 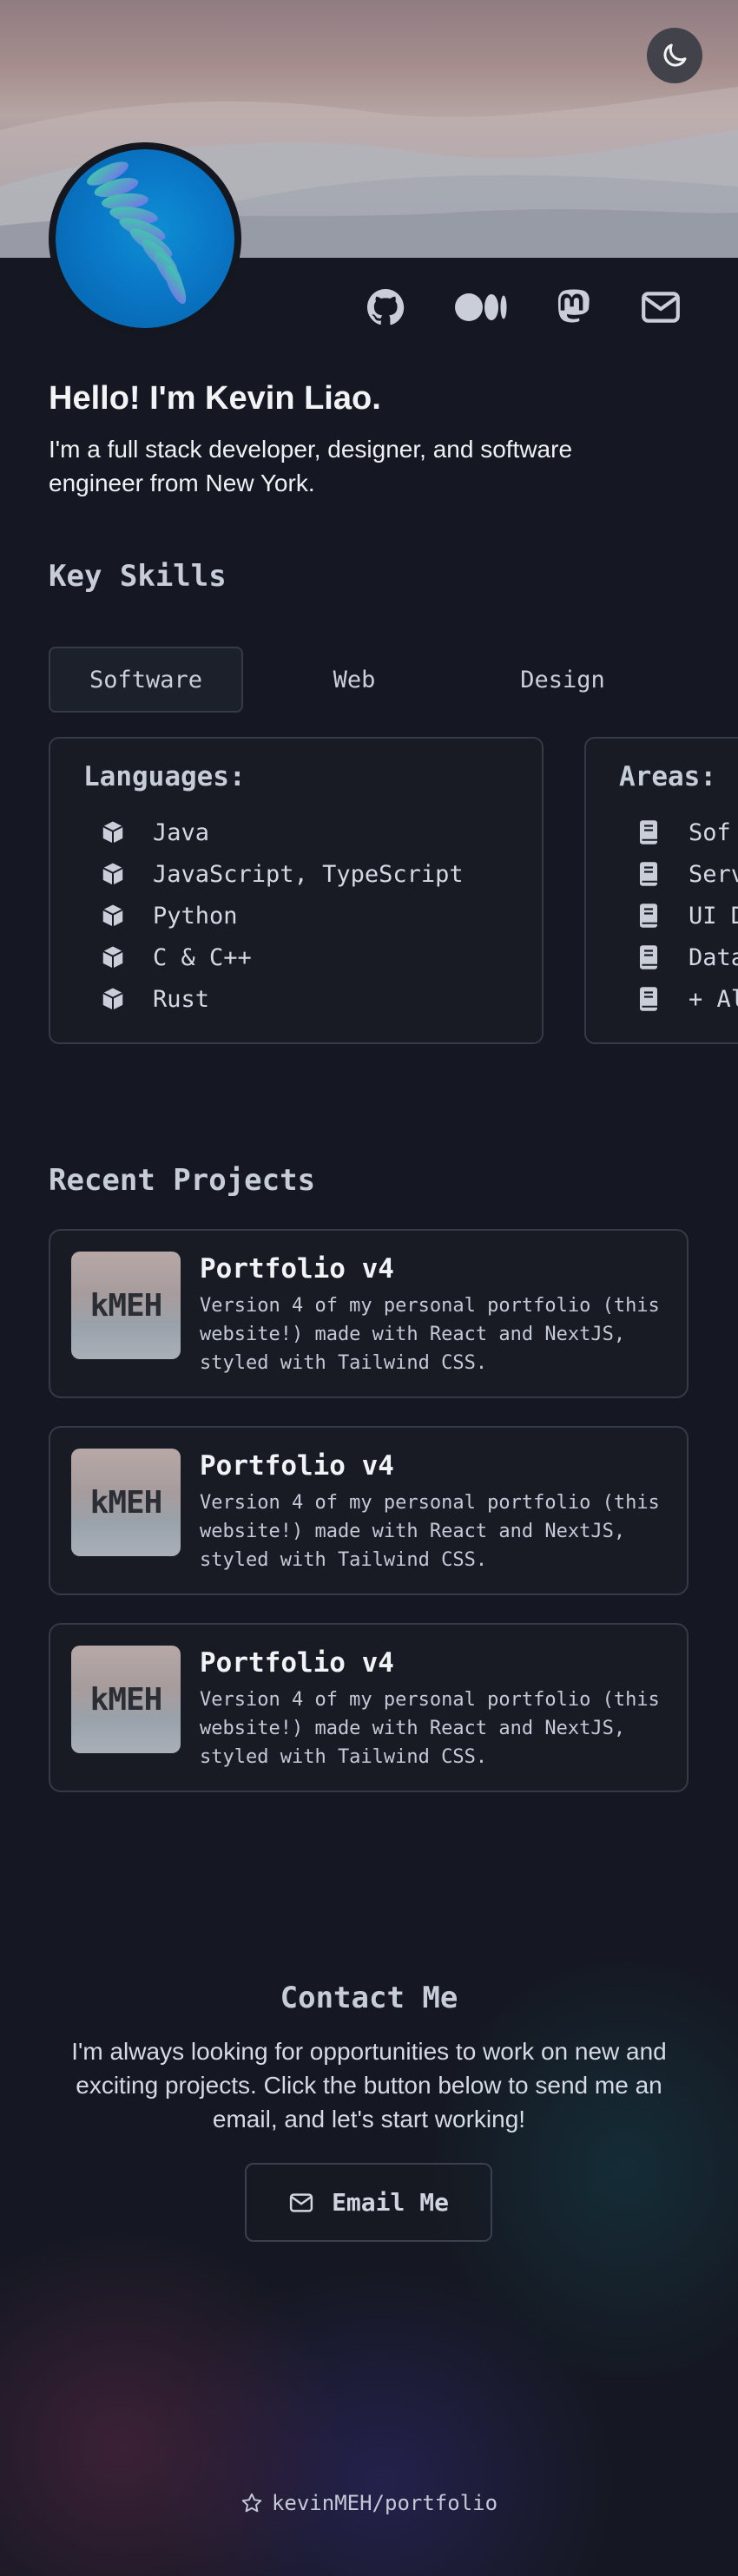 I want to click on tab-design: Design, so click(x=562, y=680).